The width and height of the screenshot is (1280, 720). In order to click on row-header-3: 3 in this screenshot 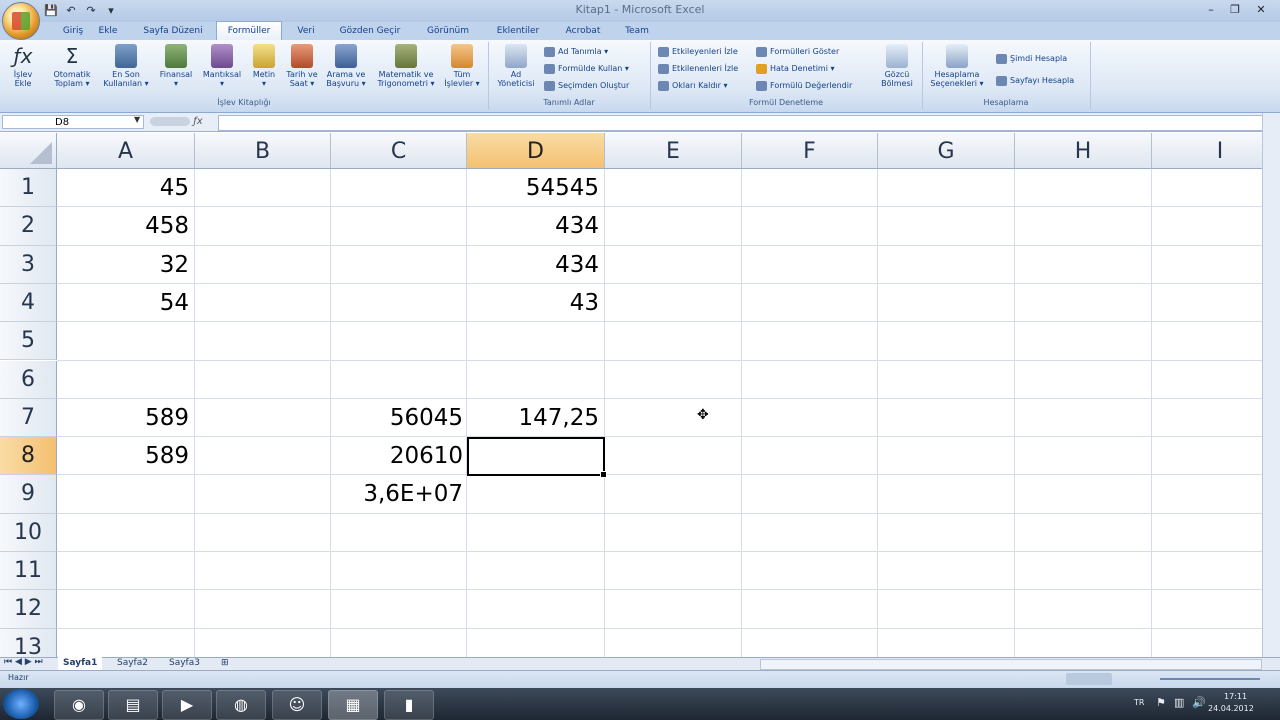, I will do `click(28, 264)`.